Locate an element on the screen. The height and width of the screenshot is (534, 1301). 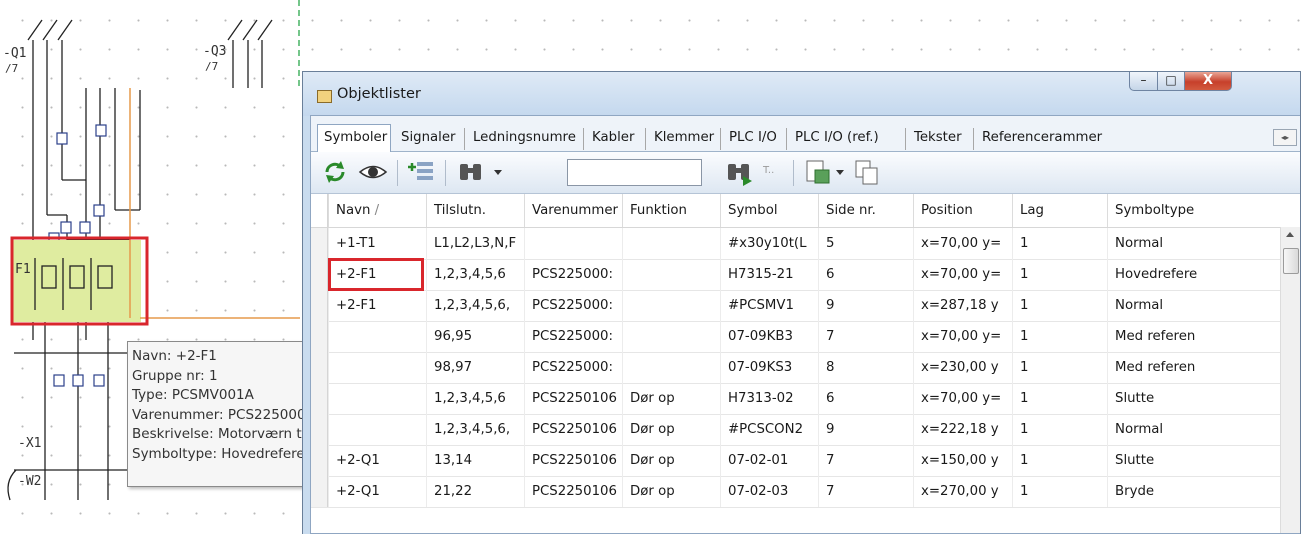
column-header-symboltype: Symboltype is located at coordinates (1155, 210).